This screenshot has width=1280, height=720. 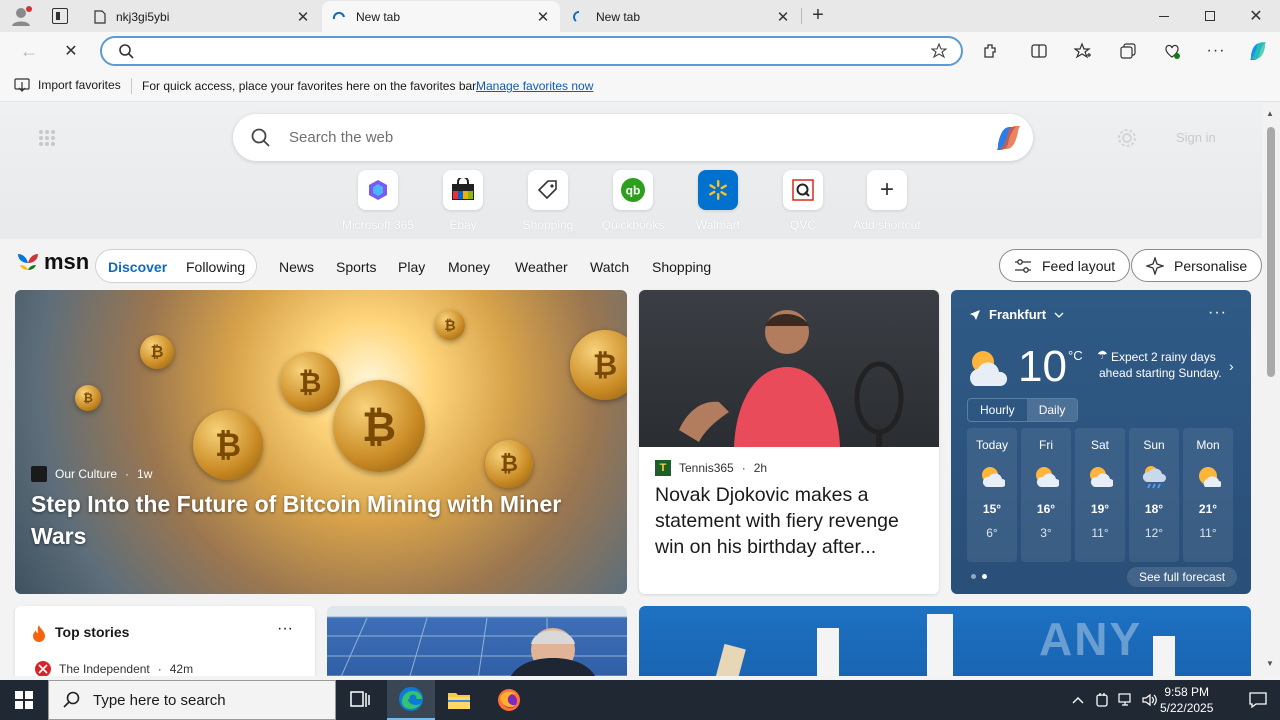 I want to click on task-view-button, so click(x=360, y=700).